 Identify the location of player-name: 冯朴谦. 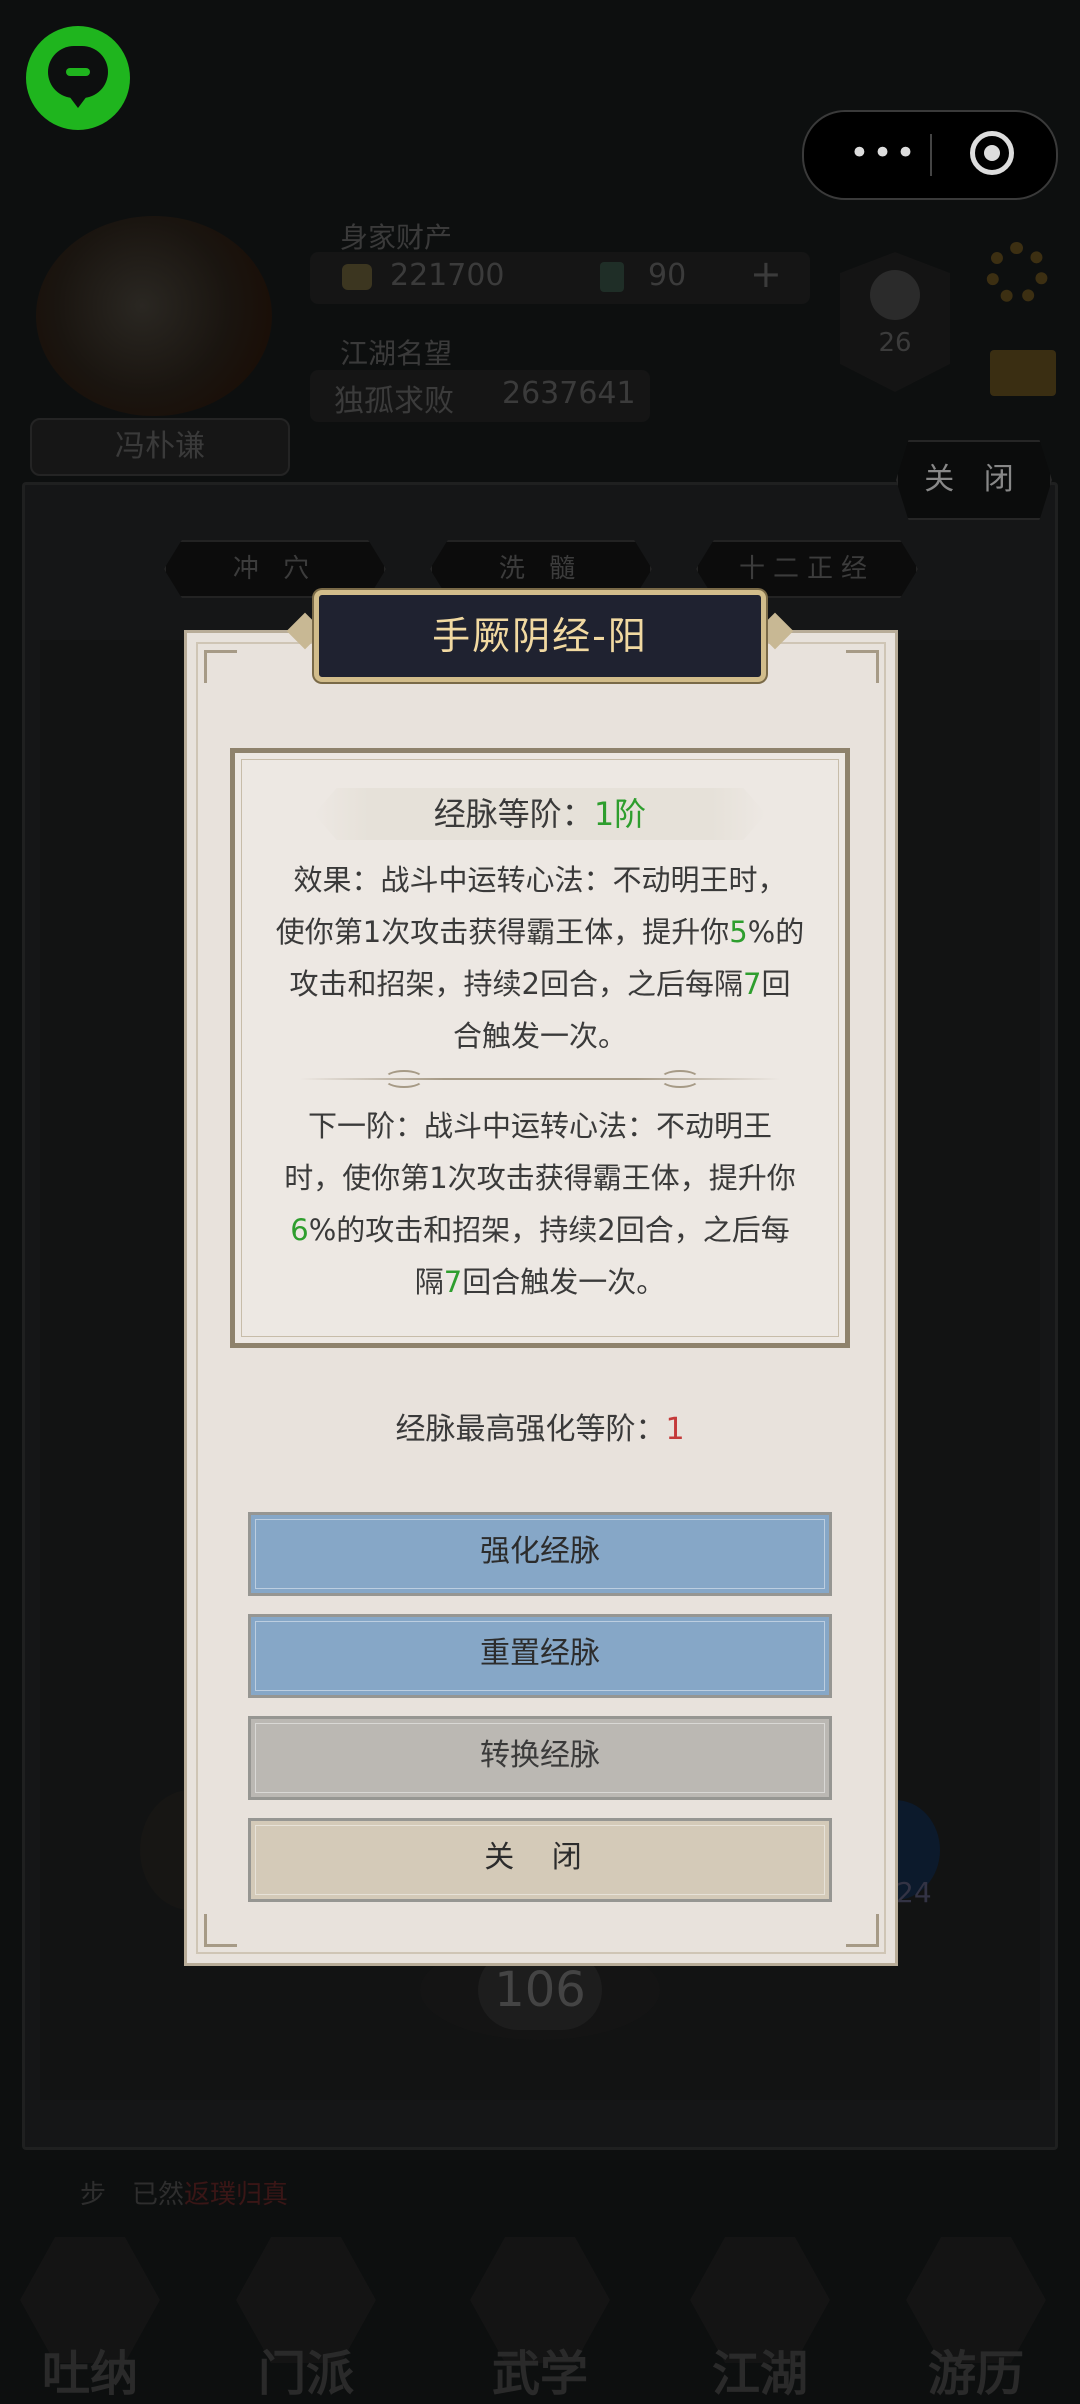
(160, 447).